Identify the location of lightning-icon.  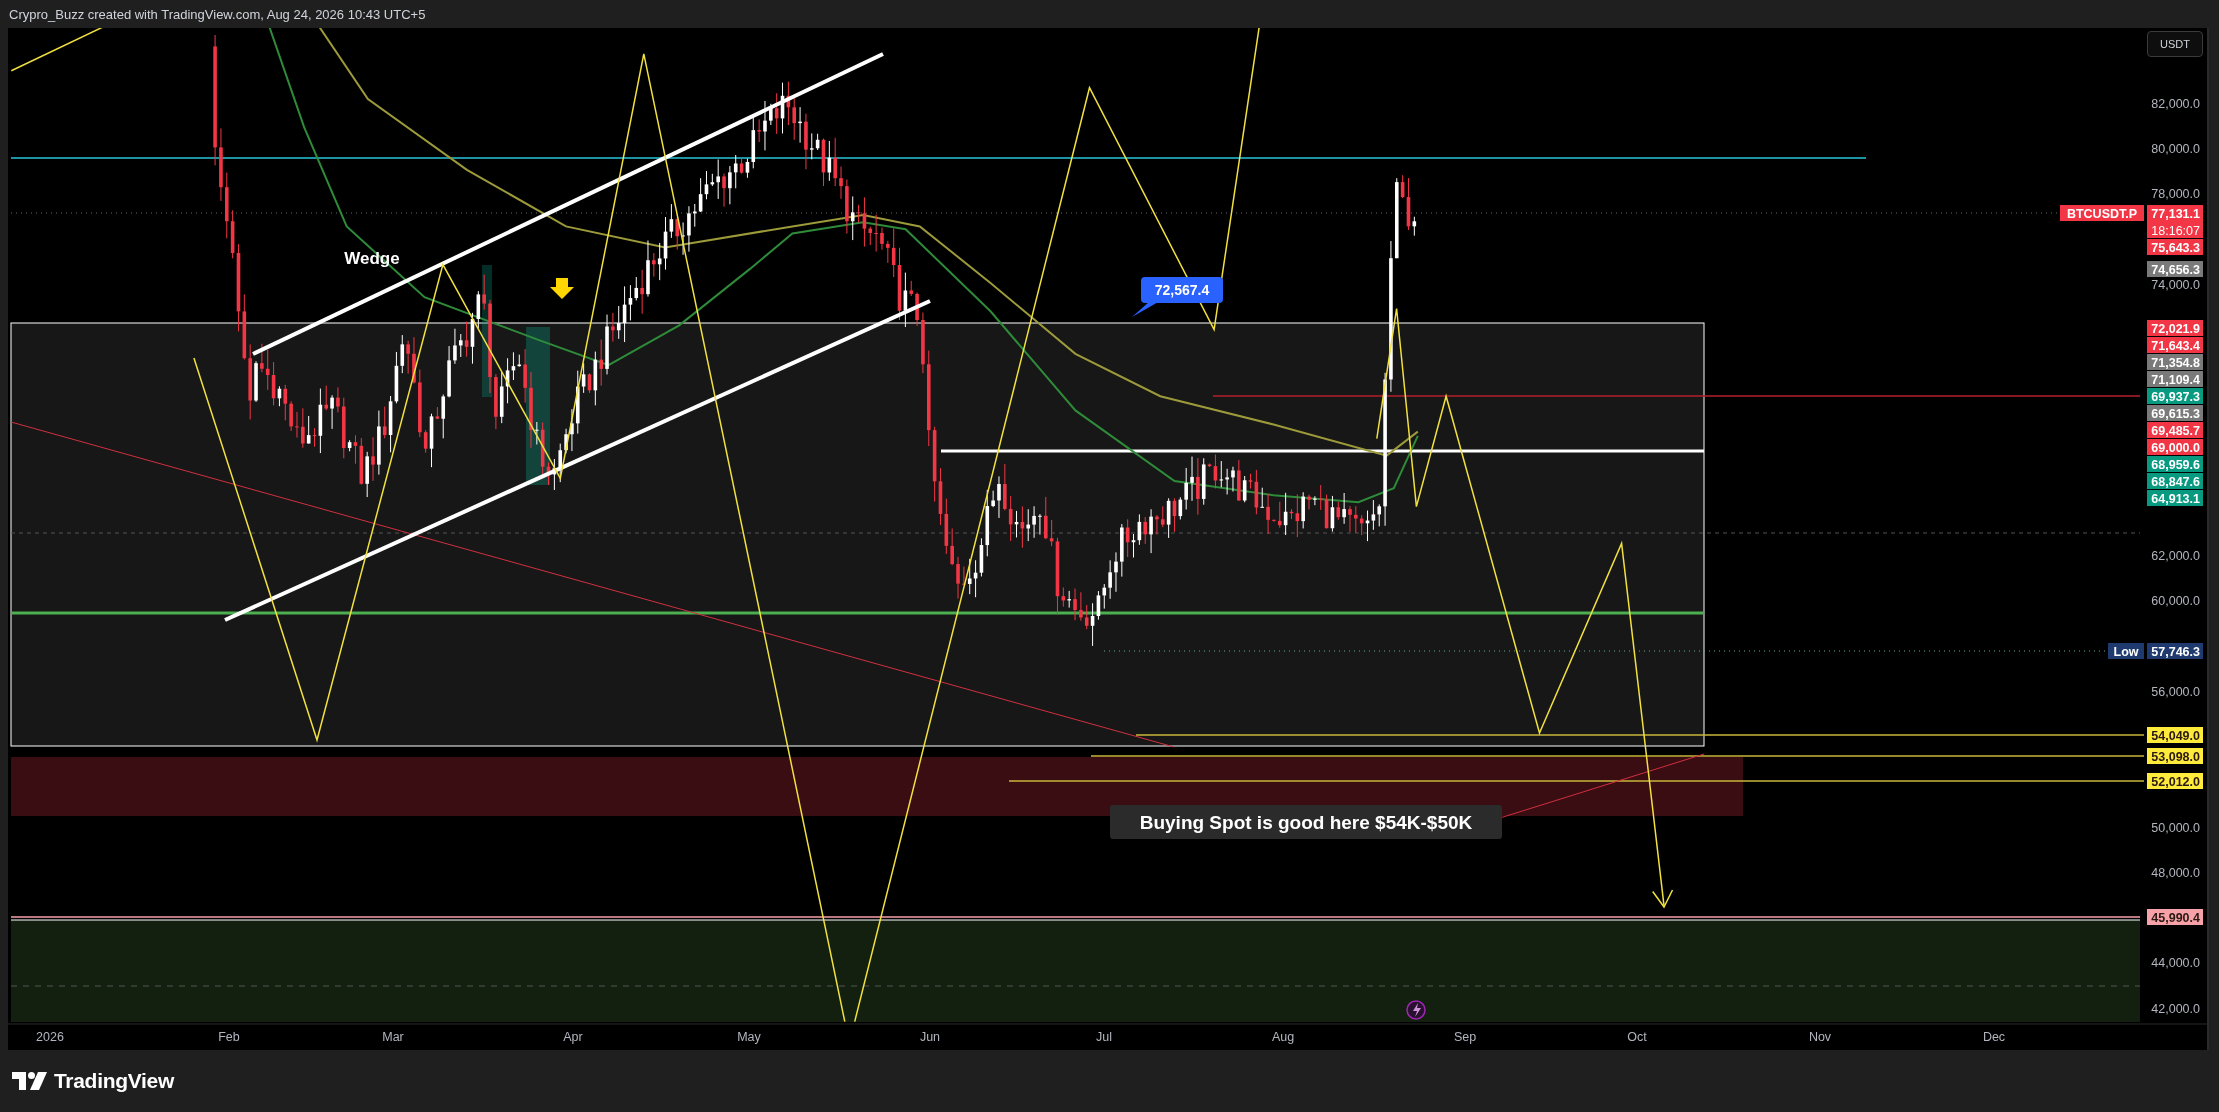
(1416, 1010).